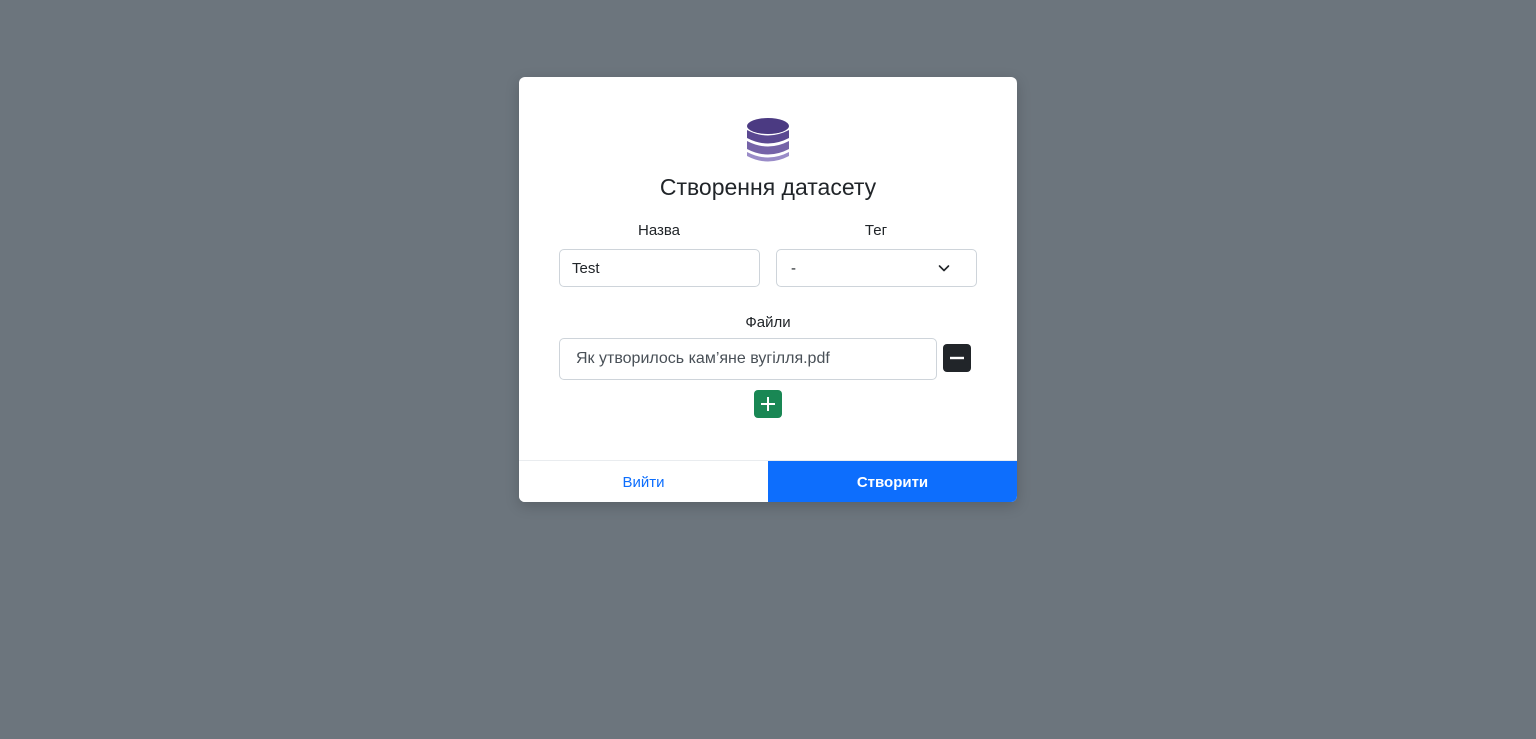  What do you see at coordinates (659, 230) in the screenshot?
I see `name-label: Назва` at bounding box center [659, 230].